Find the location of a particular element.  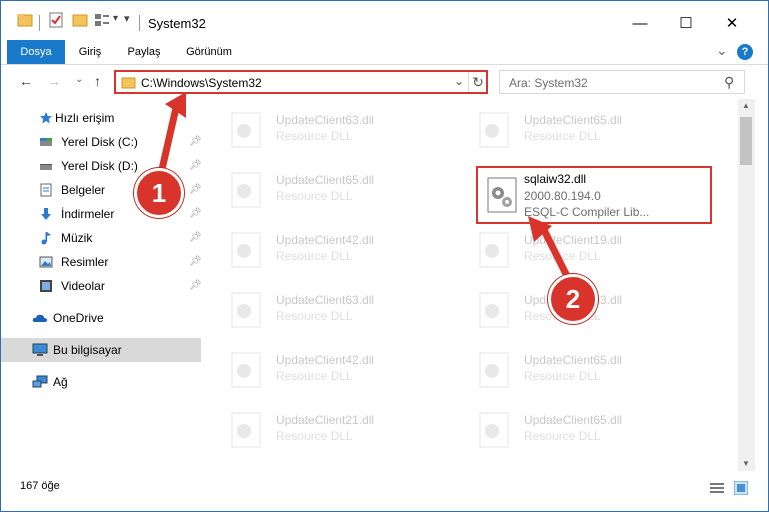

arrow-2-line is located at coordinates (556, 254).